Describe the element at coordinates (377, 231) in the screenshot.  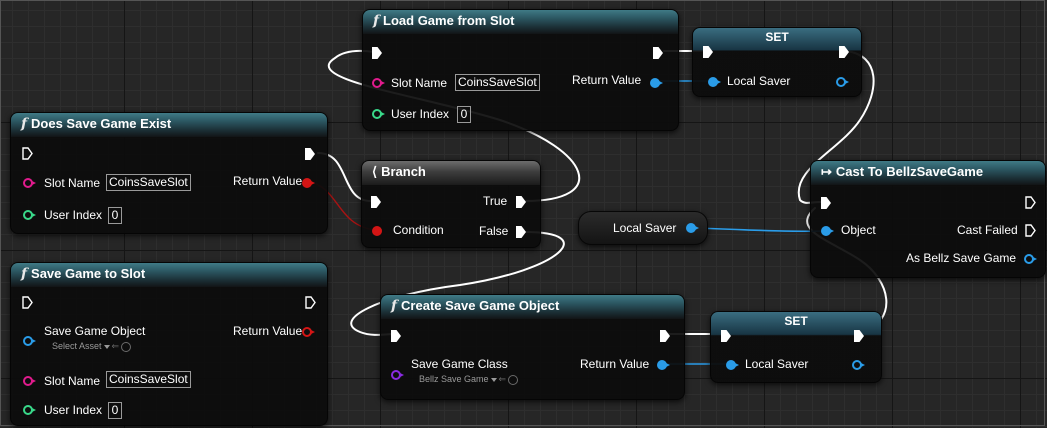
I see `condition-pin` at that location.